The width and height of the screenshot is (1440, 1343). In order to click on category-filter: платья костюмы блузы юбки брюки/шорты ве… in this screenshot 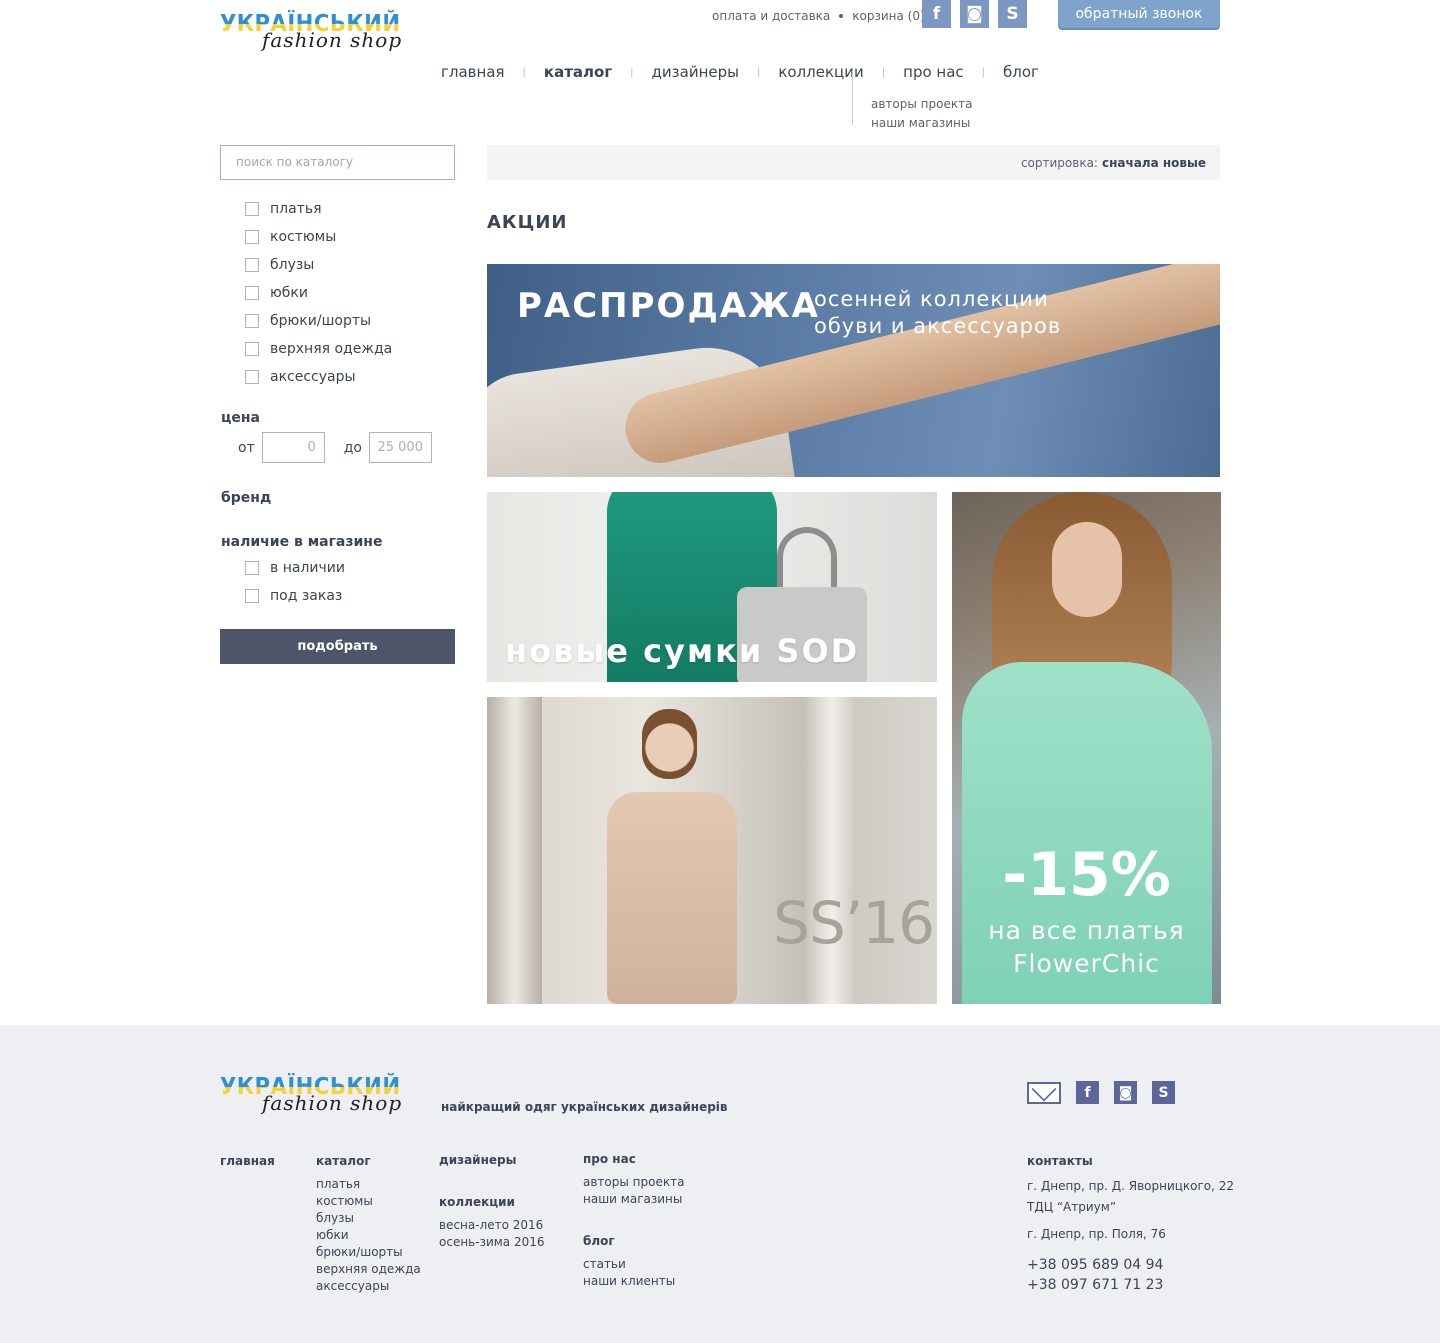, I will do `click(318, 293)`.